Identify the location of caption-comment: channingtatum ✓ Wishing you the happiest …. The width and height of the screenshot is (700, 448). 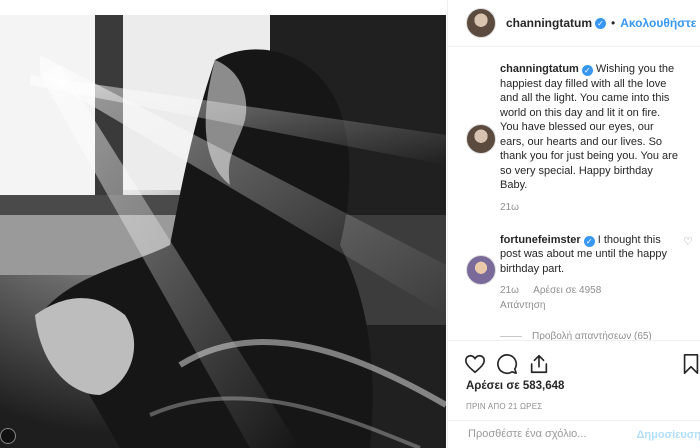
(574, 137).